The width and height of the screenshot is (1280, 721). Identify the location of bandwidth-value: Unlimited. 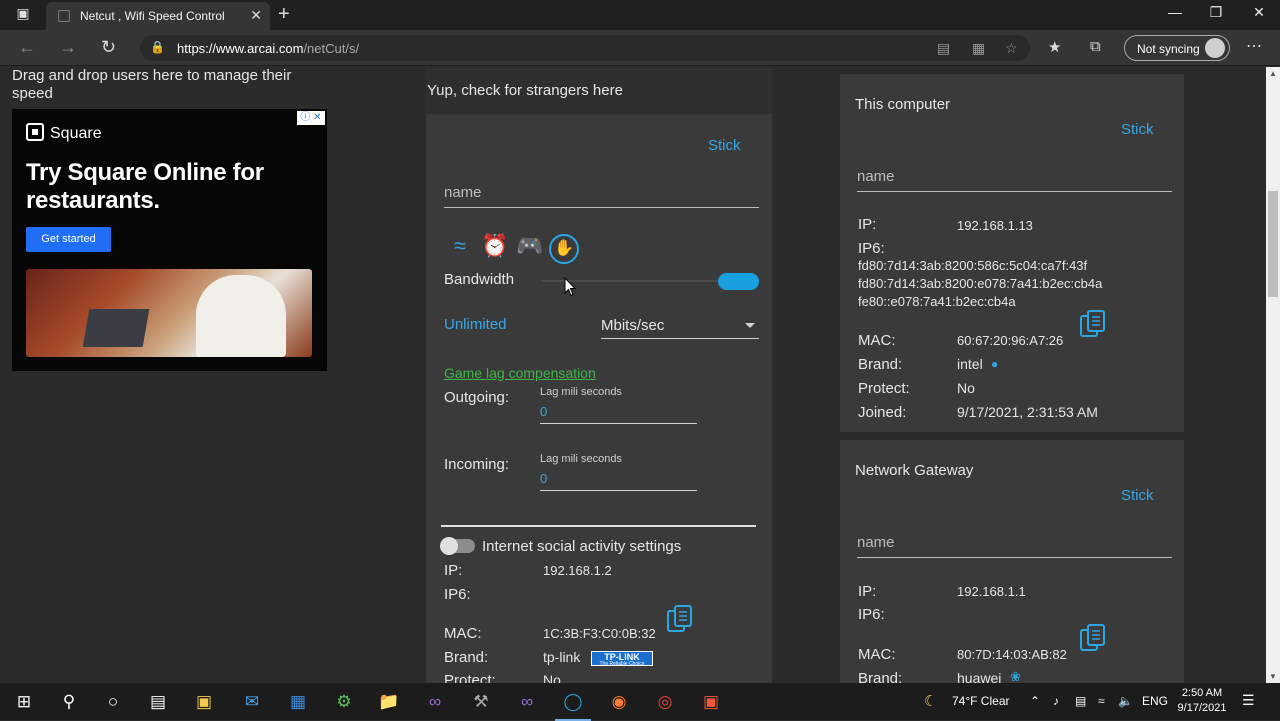
(475, 324).